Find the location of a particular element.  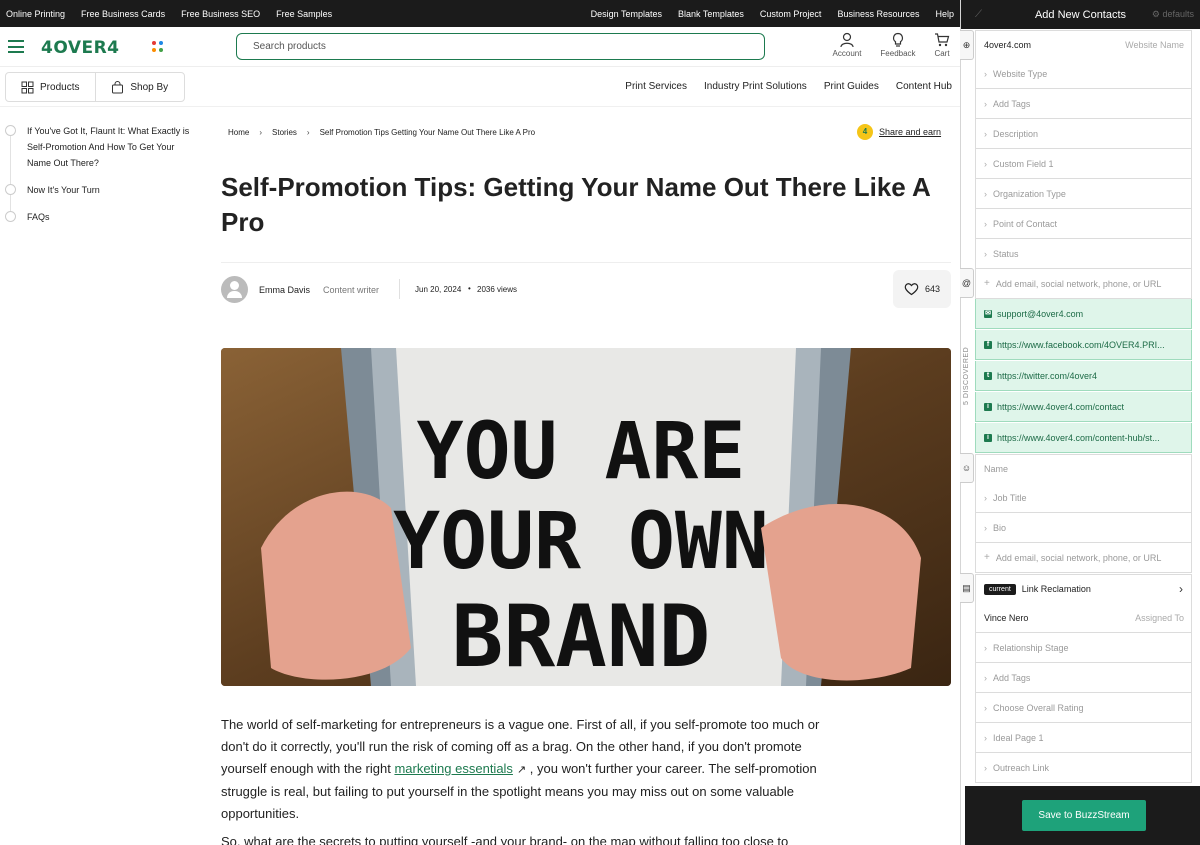

marketing-essentials-link: marketing essentials is located at coordinates (453, 768).